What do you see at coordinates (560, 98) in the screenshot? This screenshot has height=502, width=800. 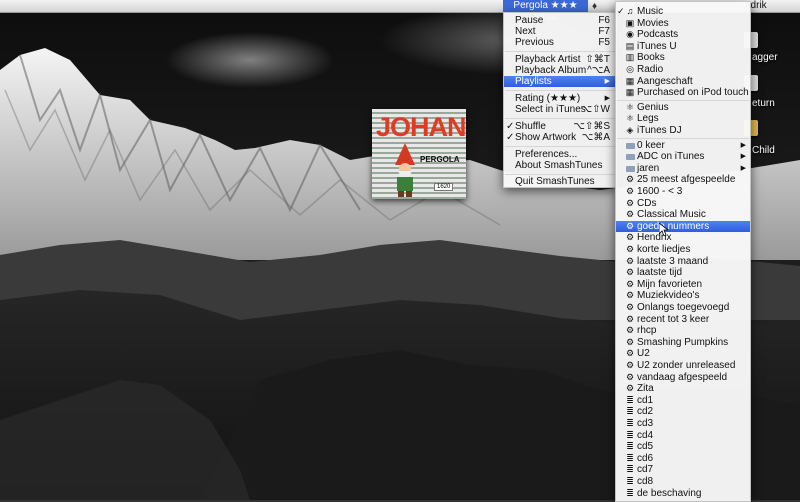 I see `menu-item-rating: Rating (★★★) ▶` at bounding box center [560, 98].